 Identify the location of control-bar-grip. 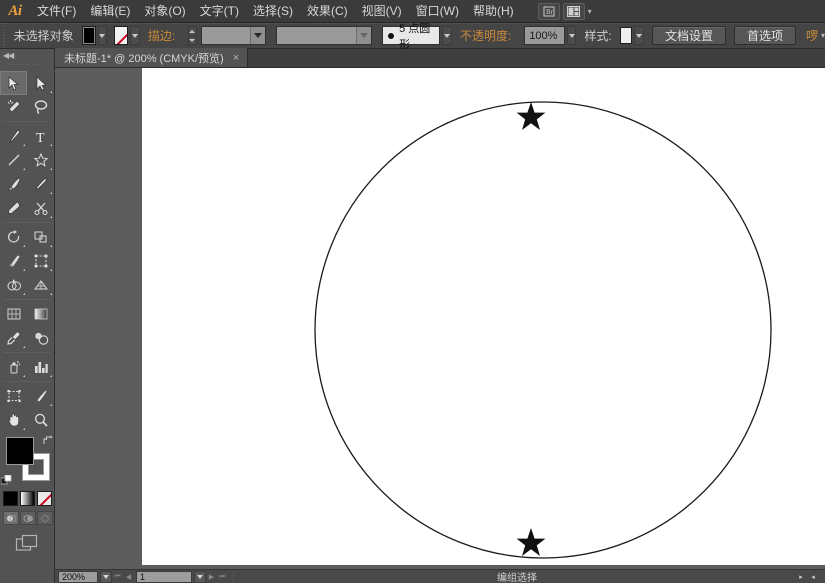
(3, 35).